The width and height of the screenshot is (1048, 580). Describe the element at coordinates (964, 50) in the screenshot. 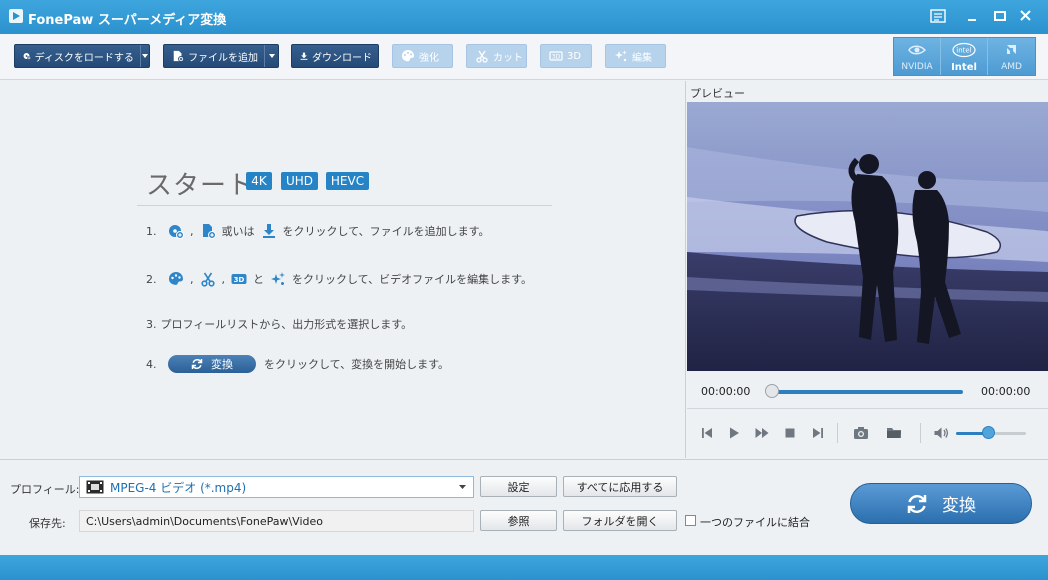

I see `intel-logo-icon: intel` at that location.